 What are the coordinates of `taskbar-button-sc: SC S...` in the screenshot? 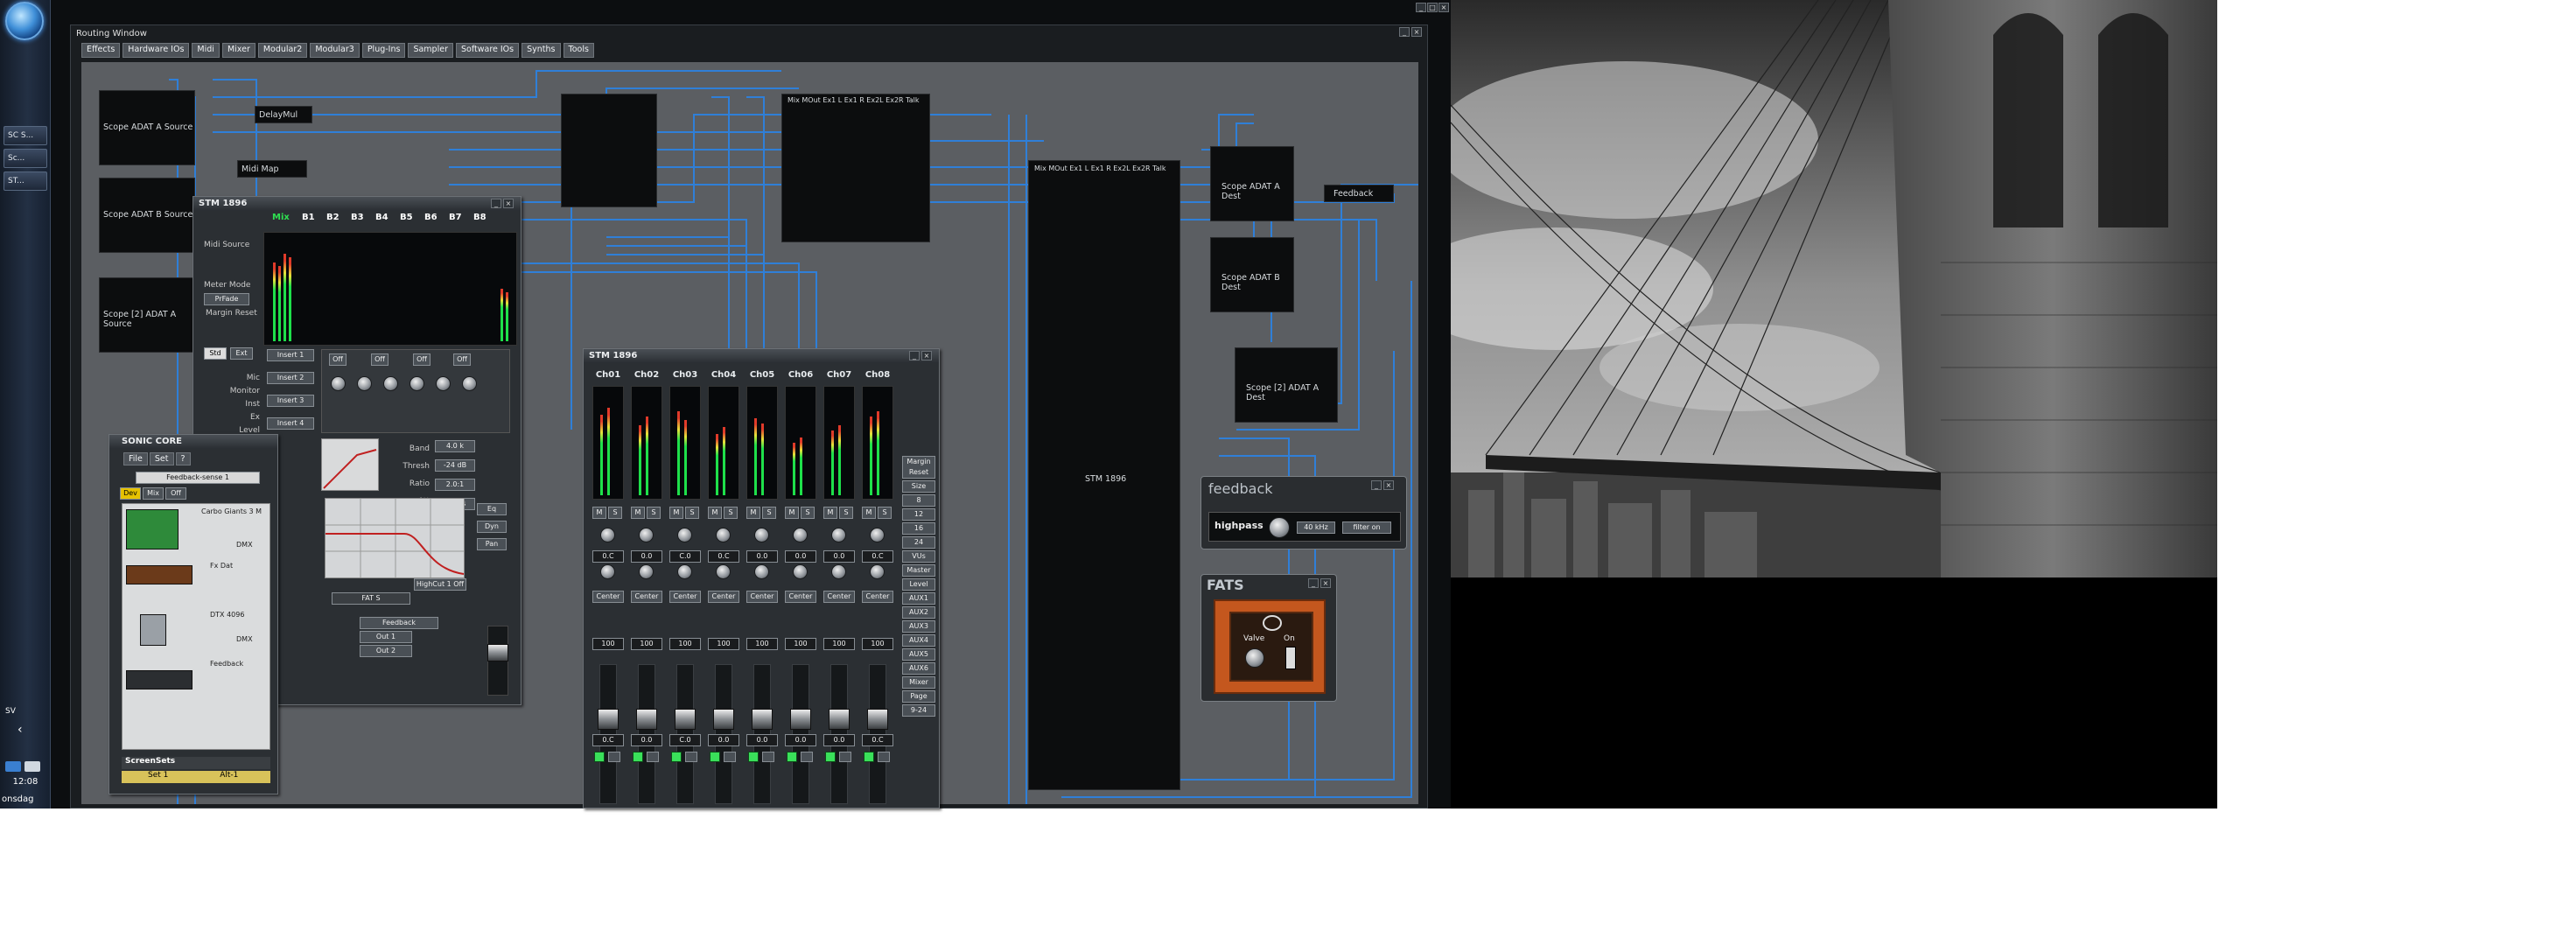 It's located at (25, 135).